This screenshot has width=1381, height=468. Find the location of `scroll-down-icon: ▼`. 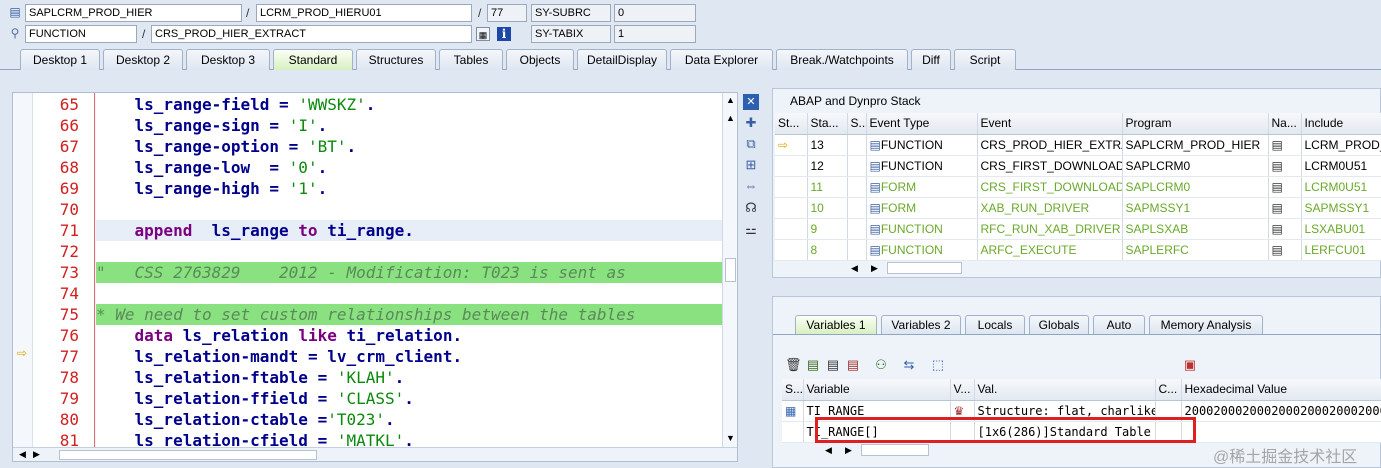

scroll-down-icon: ▼ is located at coordinates (730, 438).